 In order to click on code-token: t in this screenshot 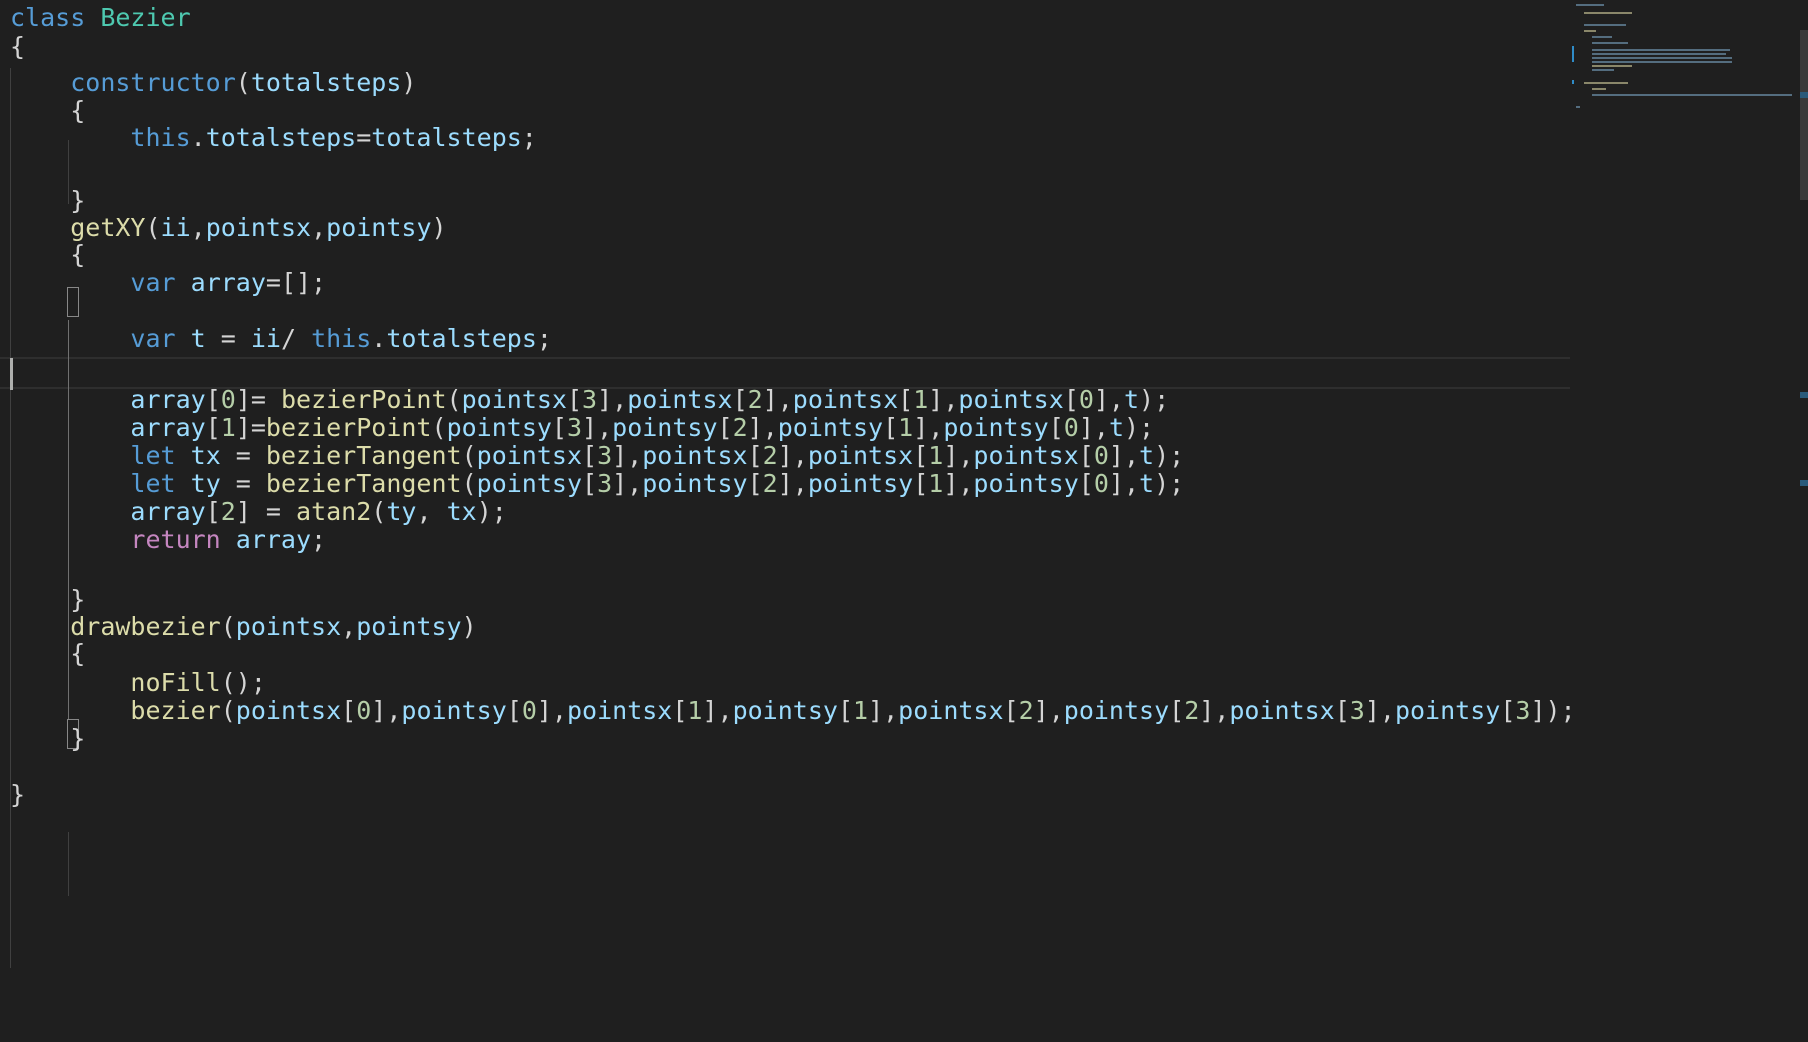, I will do `click(1147, 483)`.